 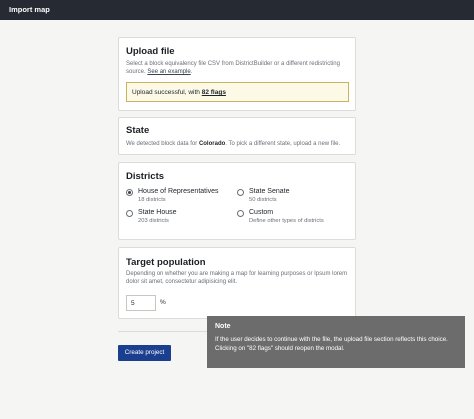 What do you see at coordinates (168, 72) in the screenshot?
I see `see-example-link: See an example` at bounding box center [168, 72].